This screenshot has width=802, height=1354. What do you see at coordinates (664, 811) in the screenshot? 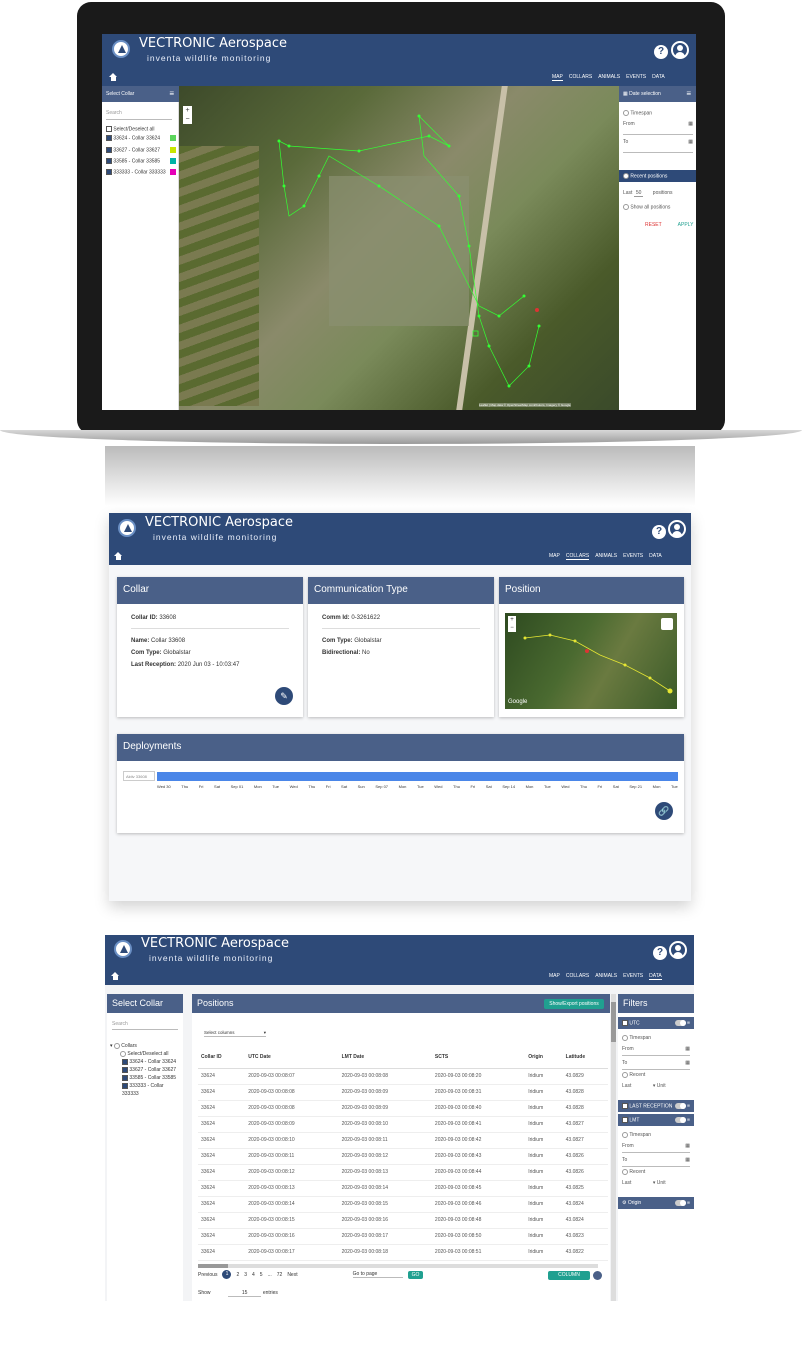
I see `link-button: 🔗` at bounding box center [664, 811].